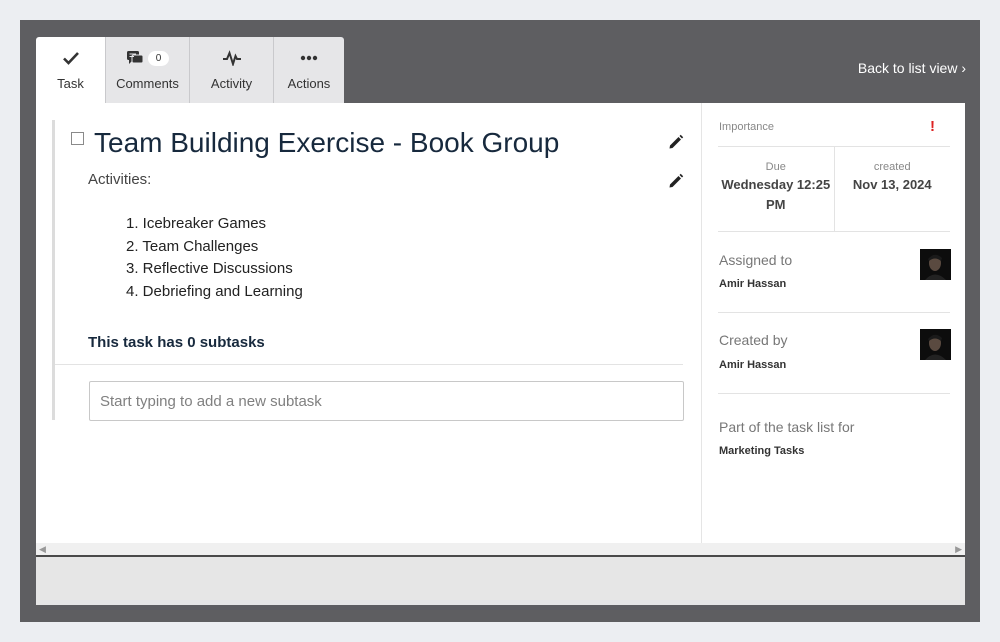 Image resolution: width=1000 pixels, height=642 pixels. I want to click on tab-activity: Activity, so click(232, 70).